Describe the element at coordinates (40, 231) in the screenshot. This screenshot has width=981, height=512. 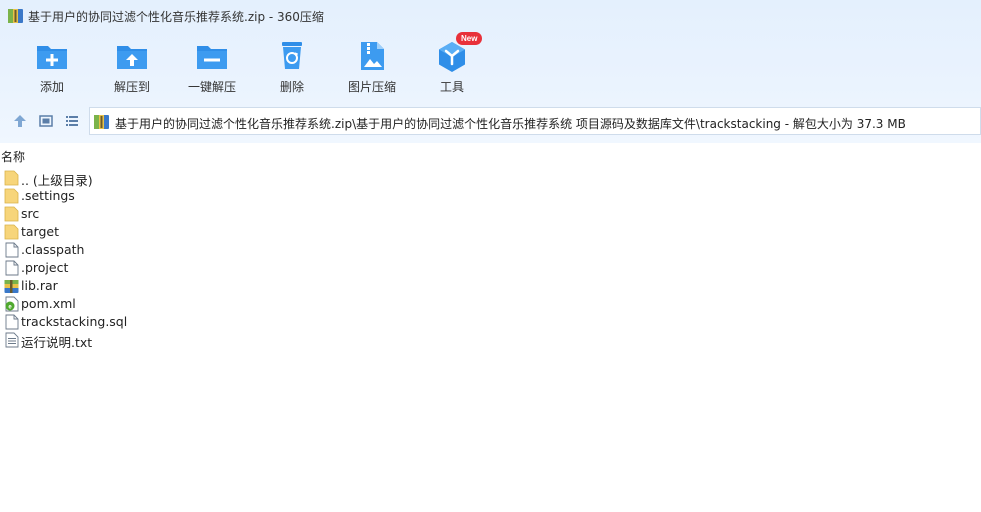
I see `file-name: target` at that location.